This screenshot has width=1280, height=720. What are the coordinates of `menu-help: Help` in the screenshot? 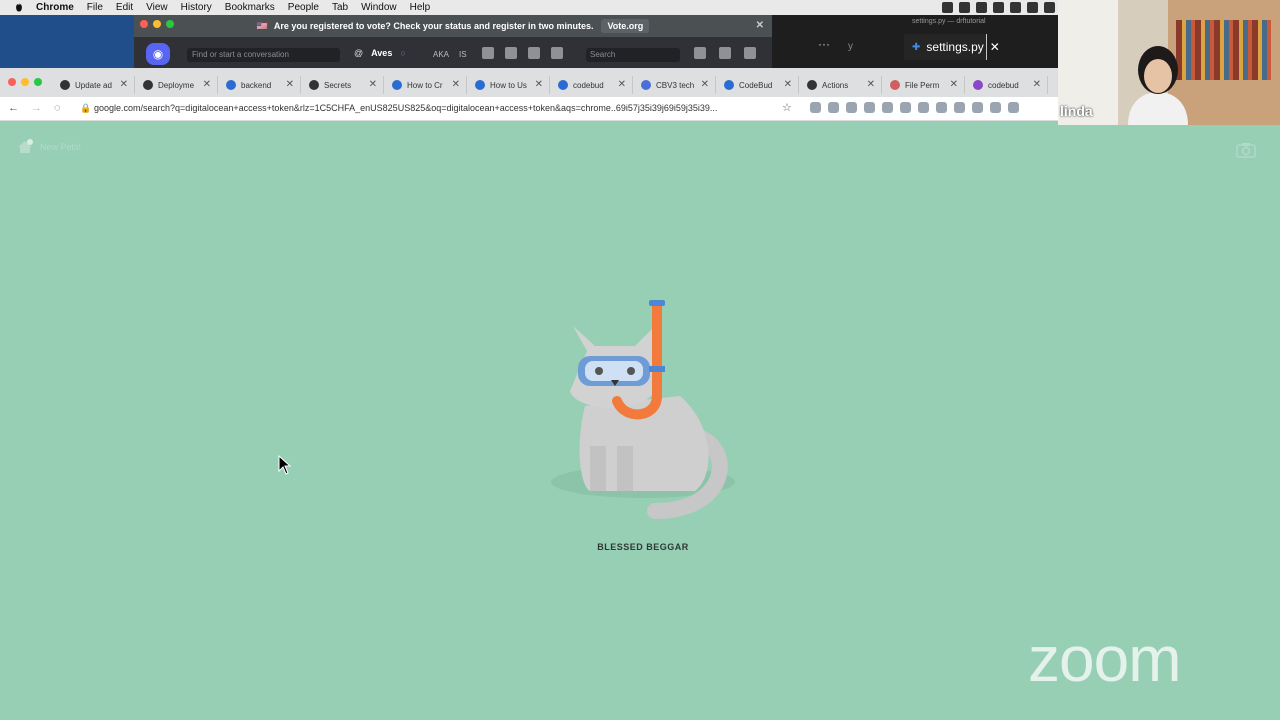 It's located at (420, 7).